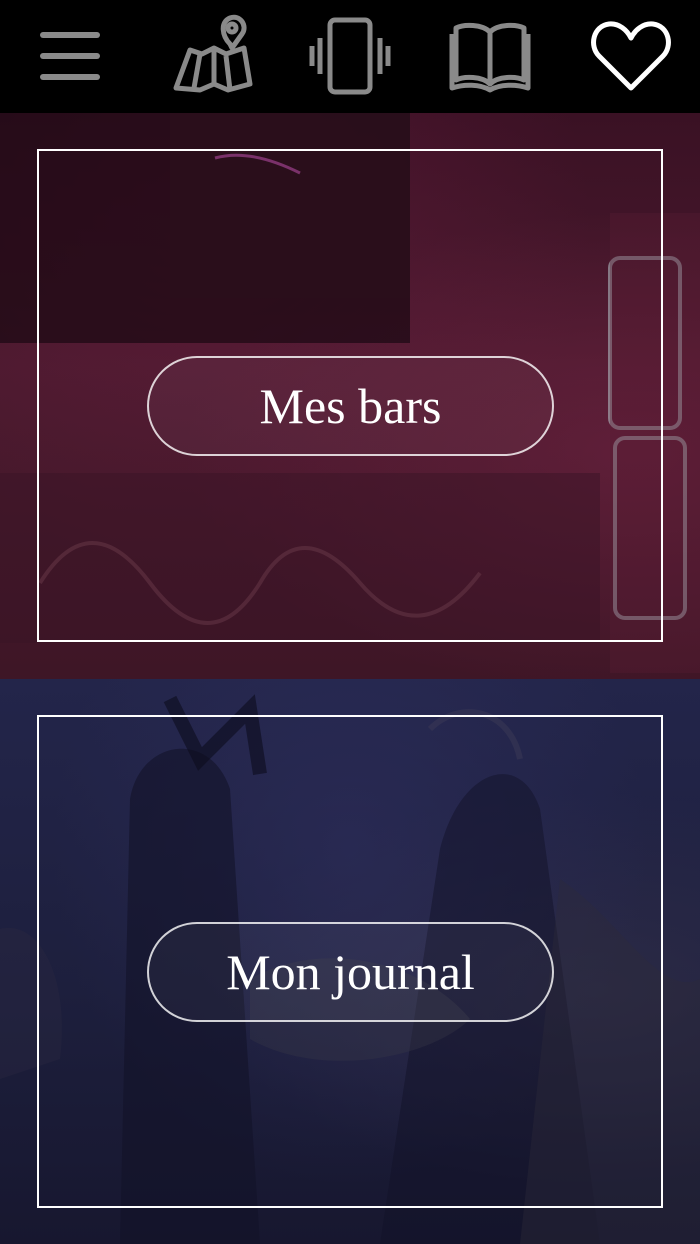 This screenshot has width=700, height=1244. Describe the element at coordinates (350, 406) in the screenshot. I see `mes-bars-button: Mes bars` at that location.